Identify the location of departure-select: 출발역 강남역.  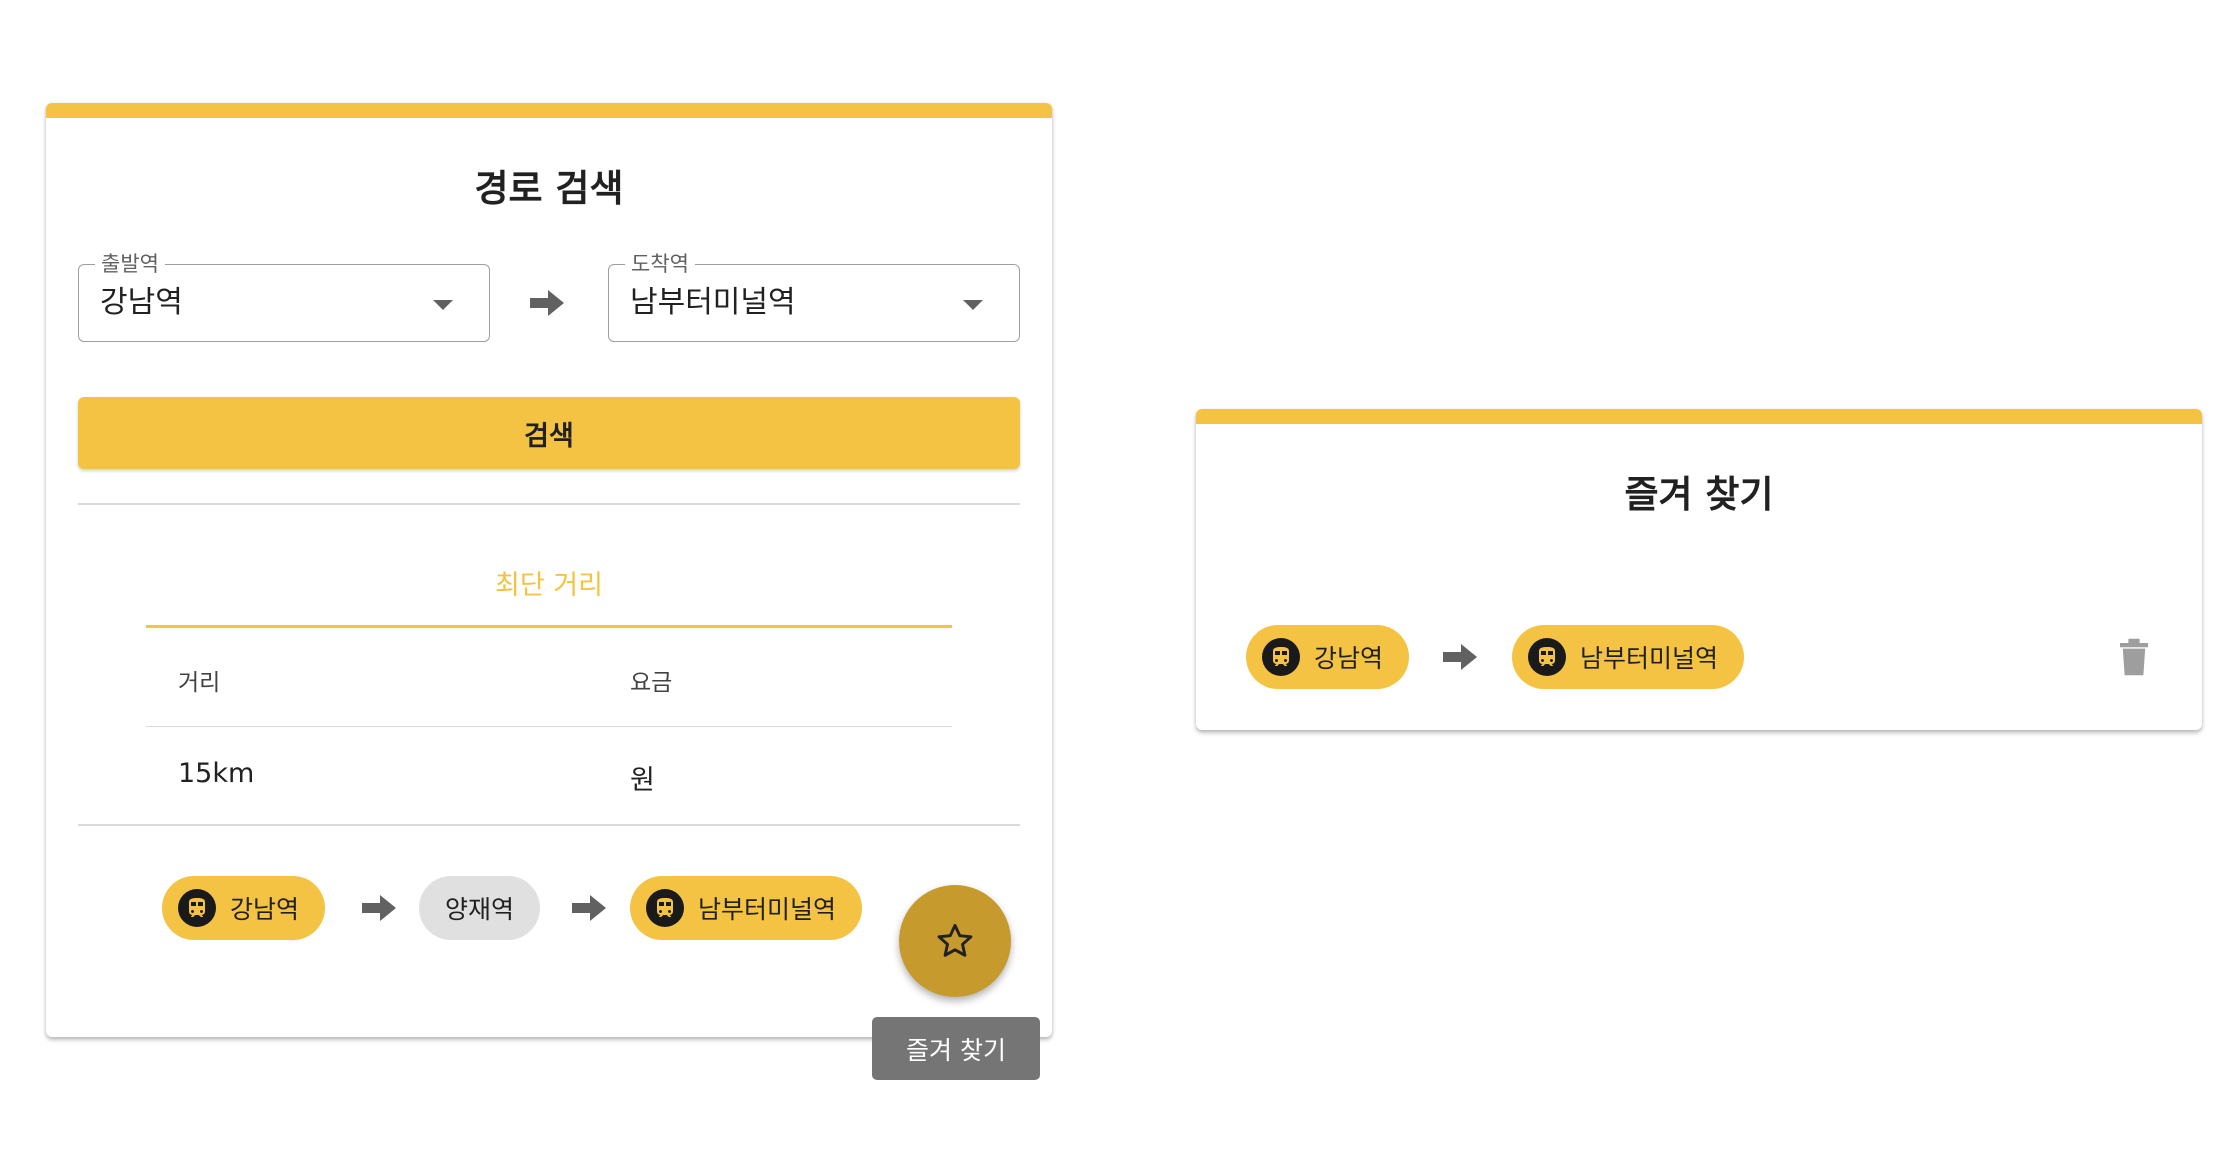
(284, 296).